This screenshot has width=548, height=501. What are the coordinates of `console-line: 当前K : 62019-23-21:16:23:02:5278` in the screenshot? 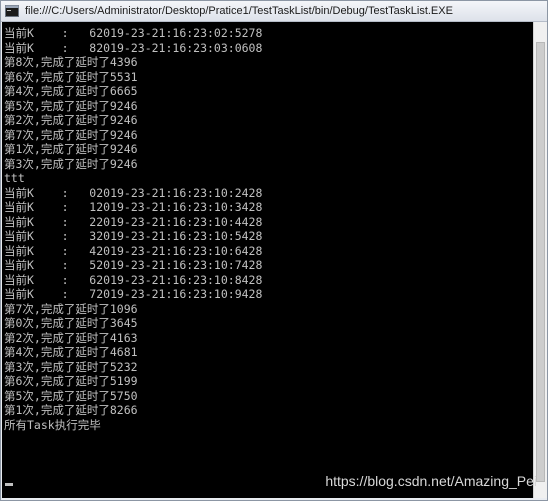 It's located at (133, 33).